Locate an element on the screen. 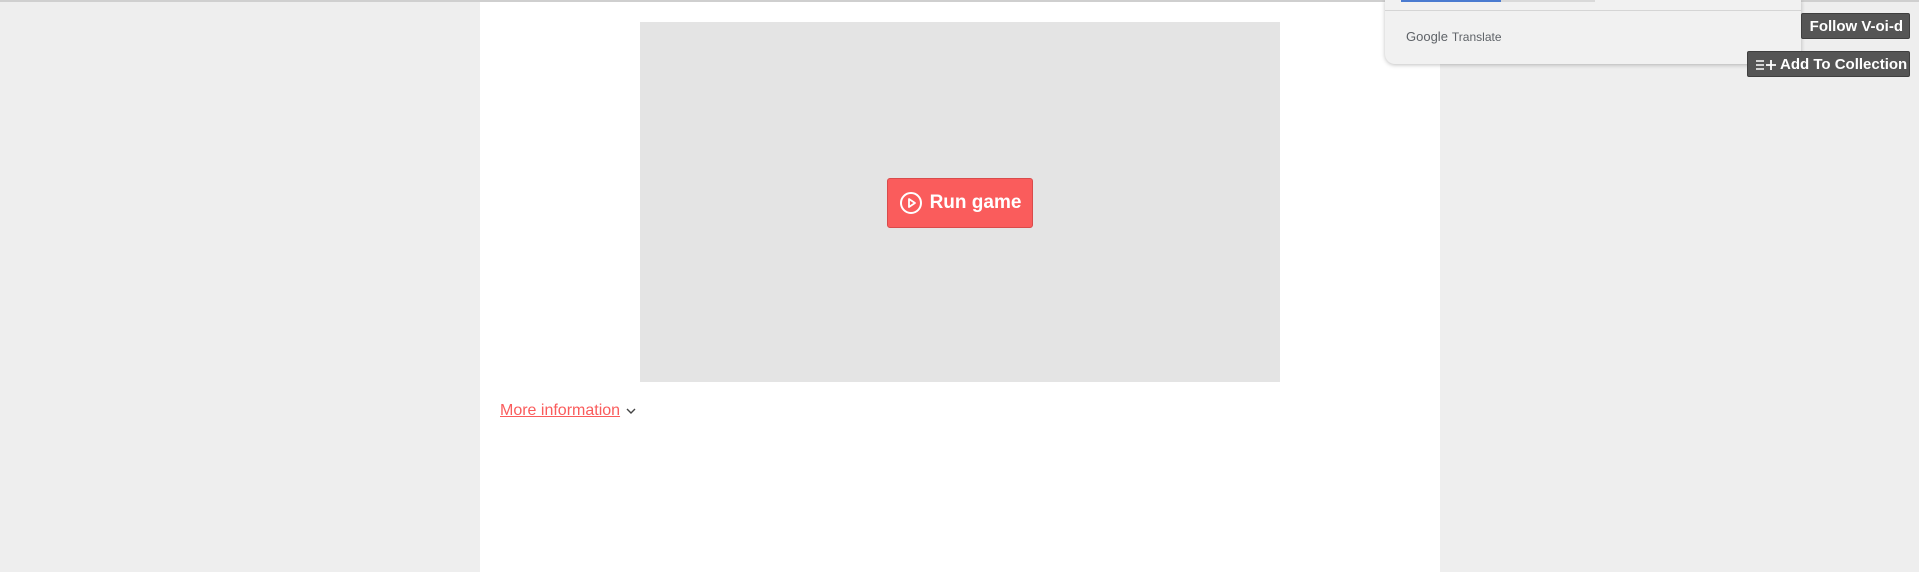  follow-label: Follow V-oi-d is located at coordinates (1856, 26).